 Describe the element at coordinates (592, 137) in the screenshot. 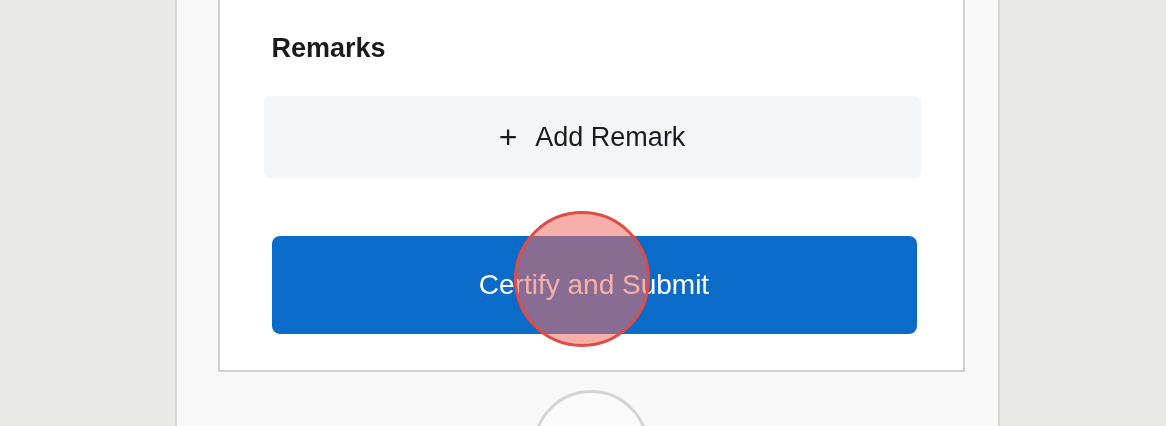

I see `add-remark-button: + Add Remark` at that location.